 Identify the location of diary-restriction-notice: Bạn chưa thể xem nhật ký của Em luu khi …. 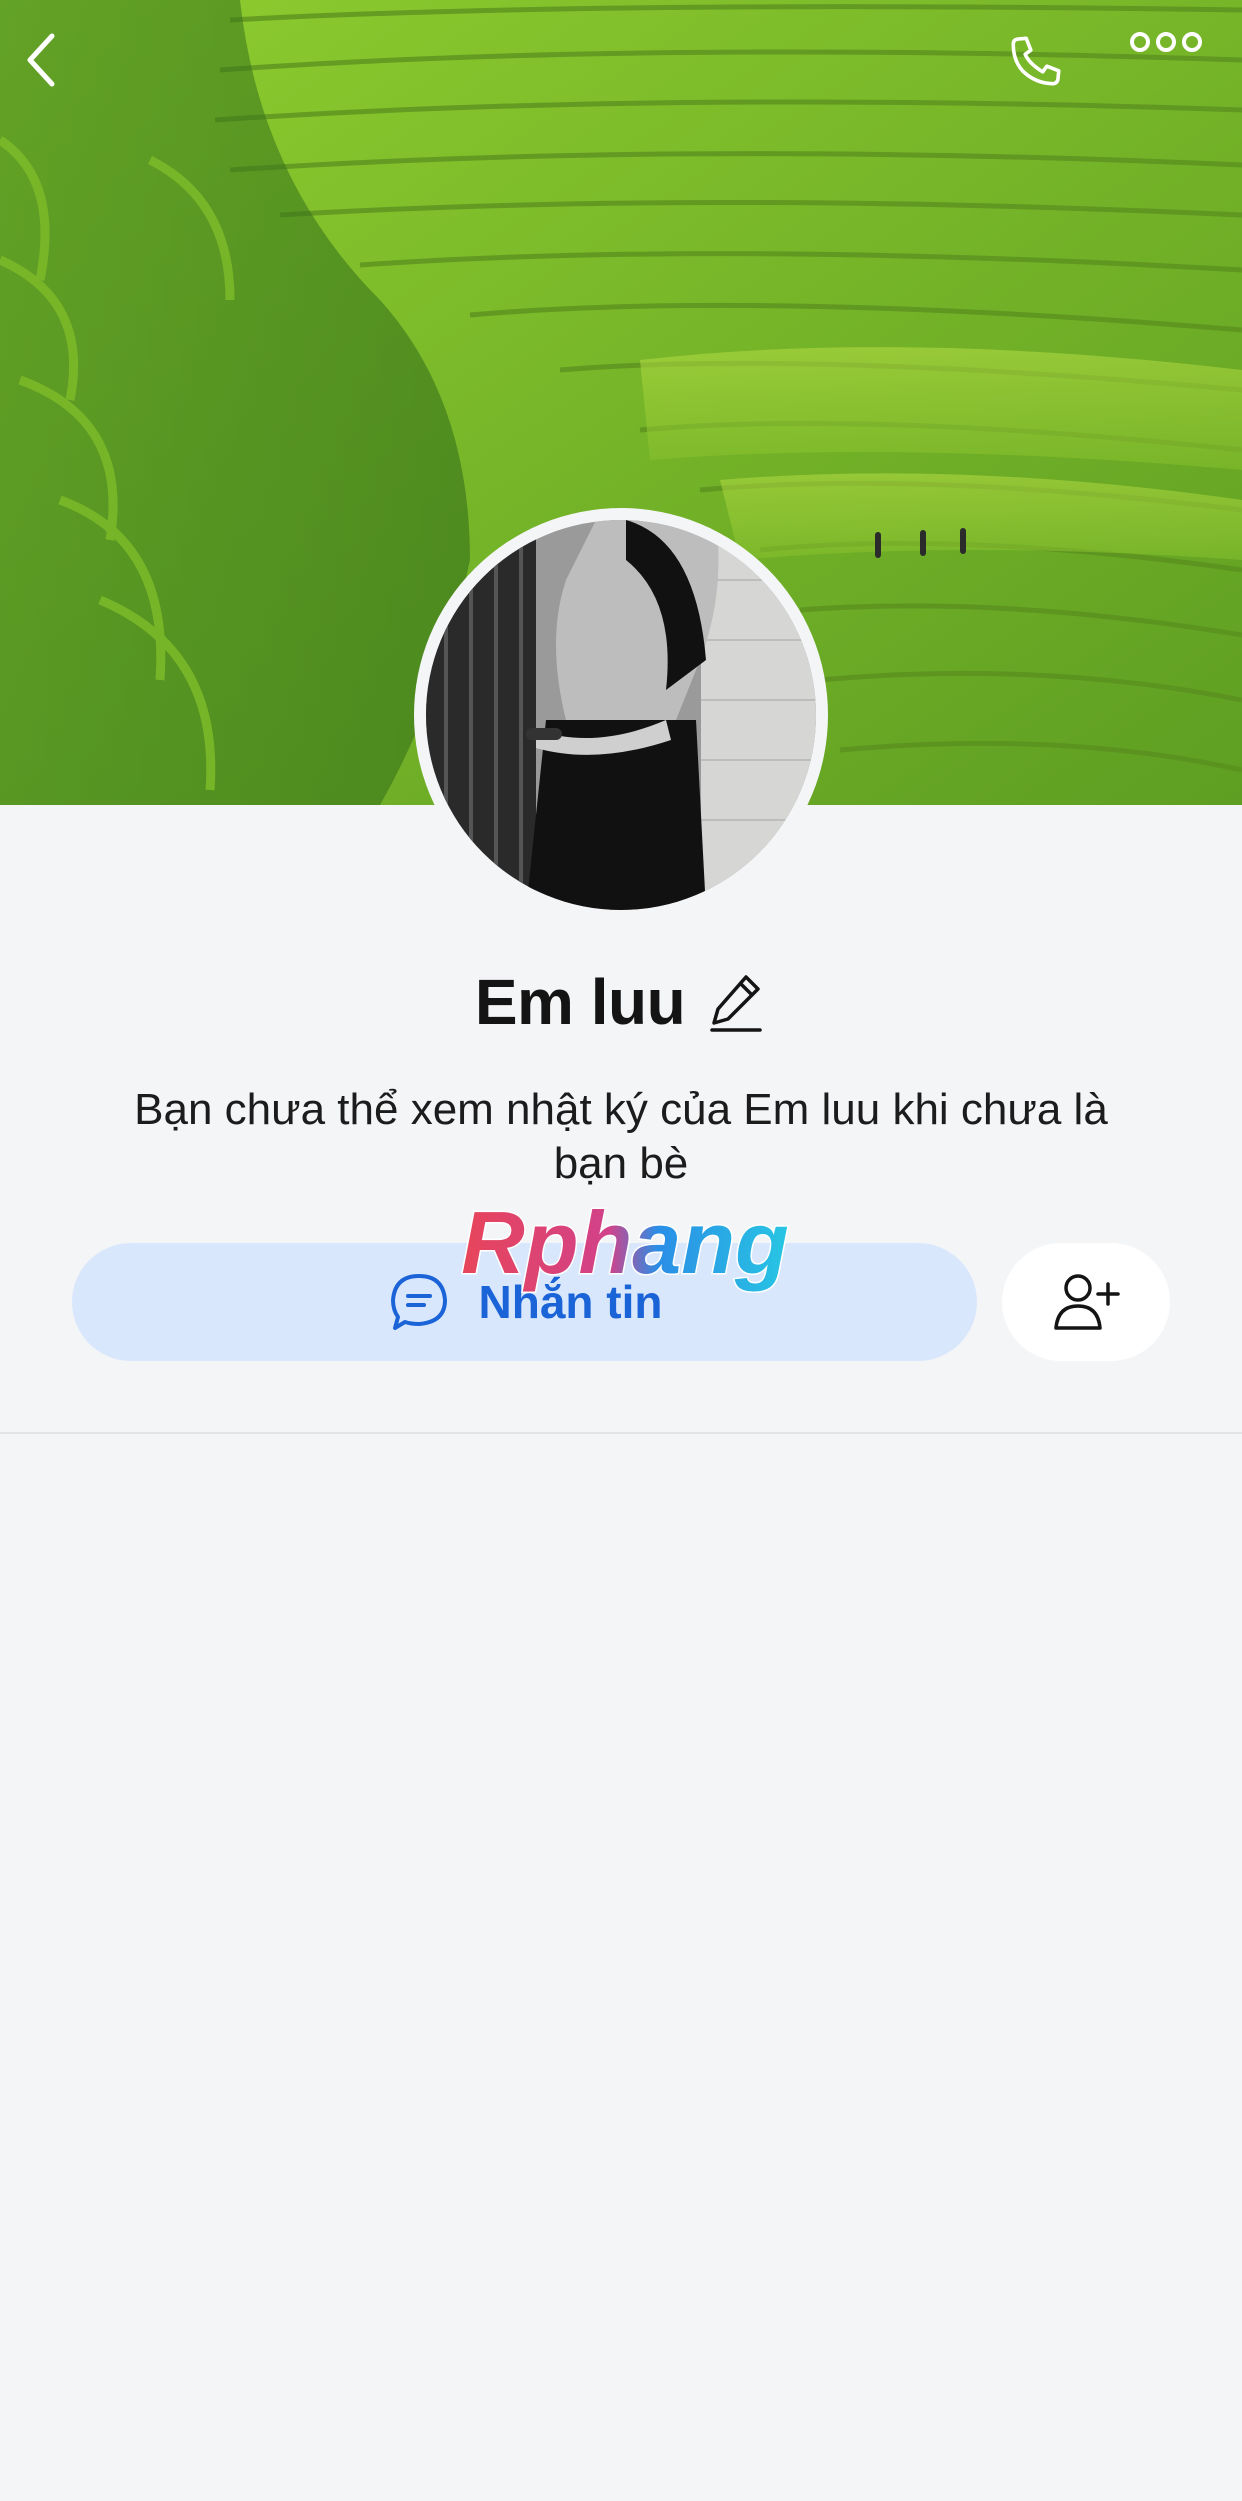
(621, 1136).